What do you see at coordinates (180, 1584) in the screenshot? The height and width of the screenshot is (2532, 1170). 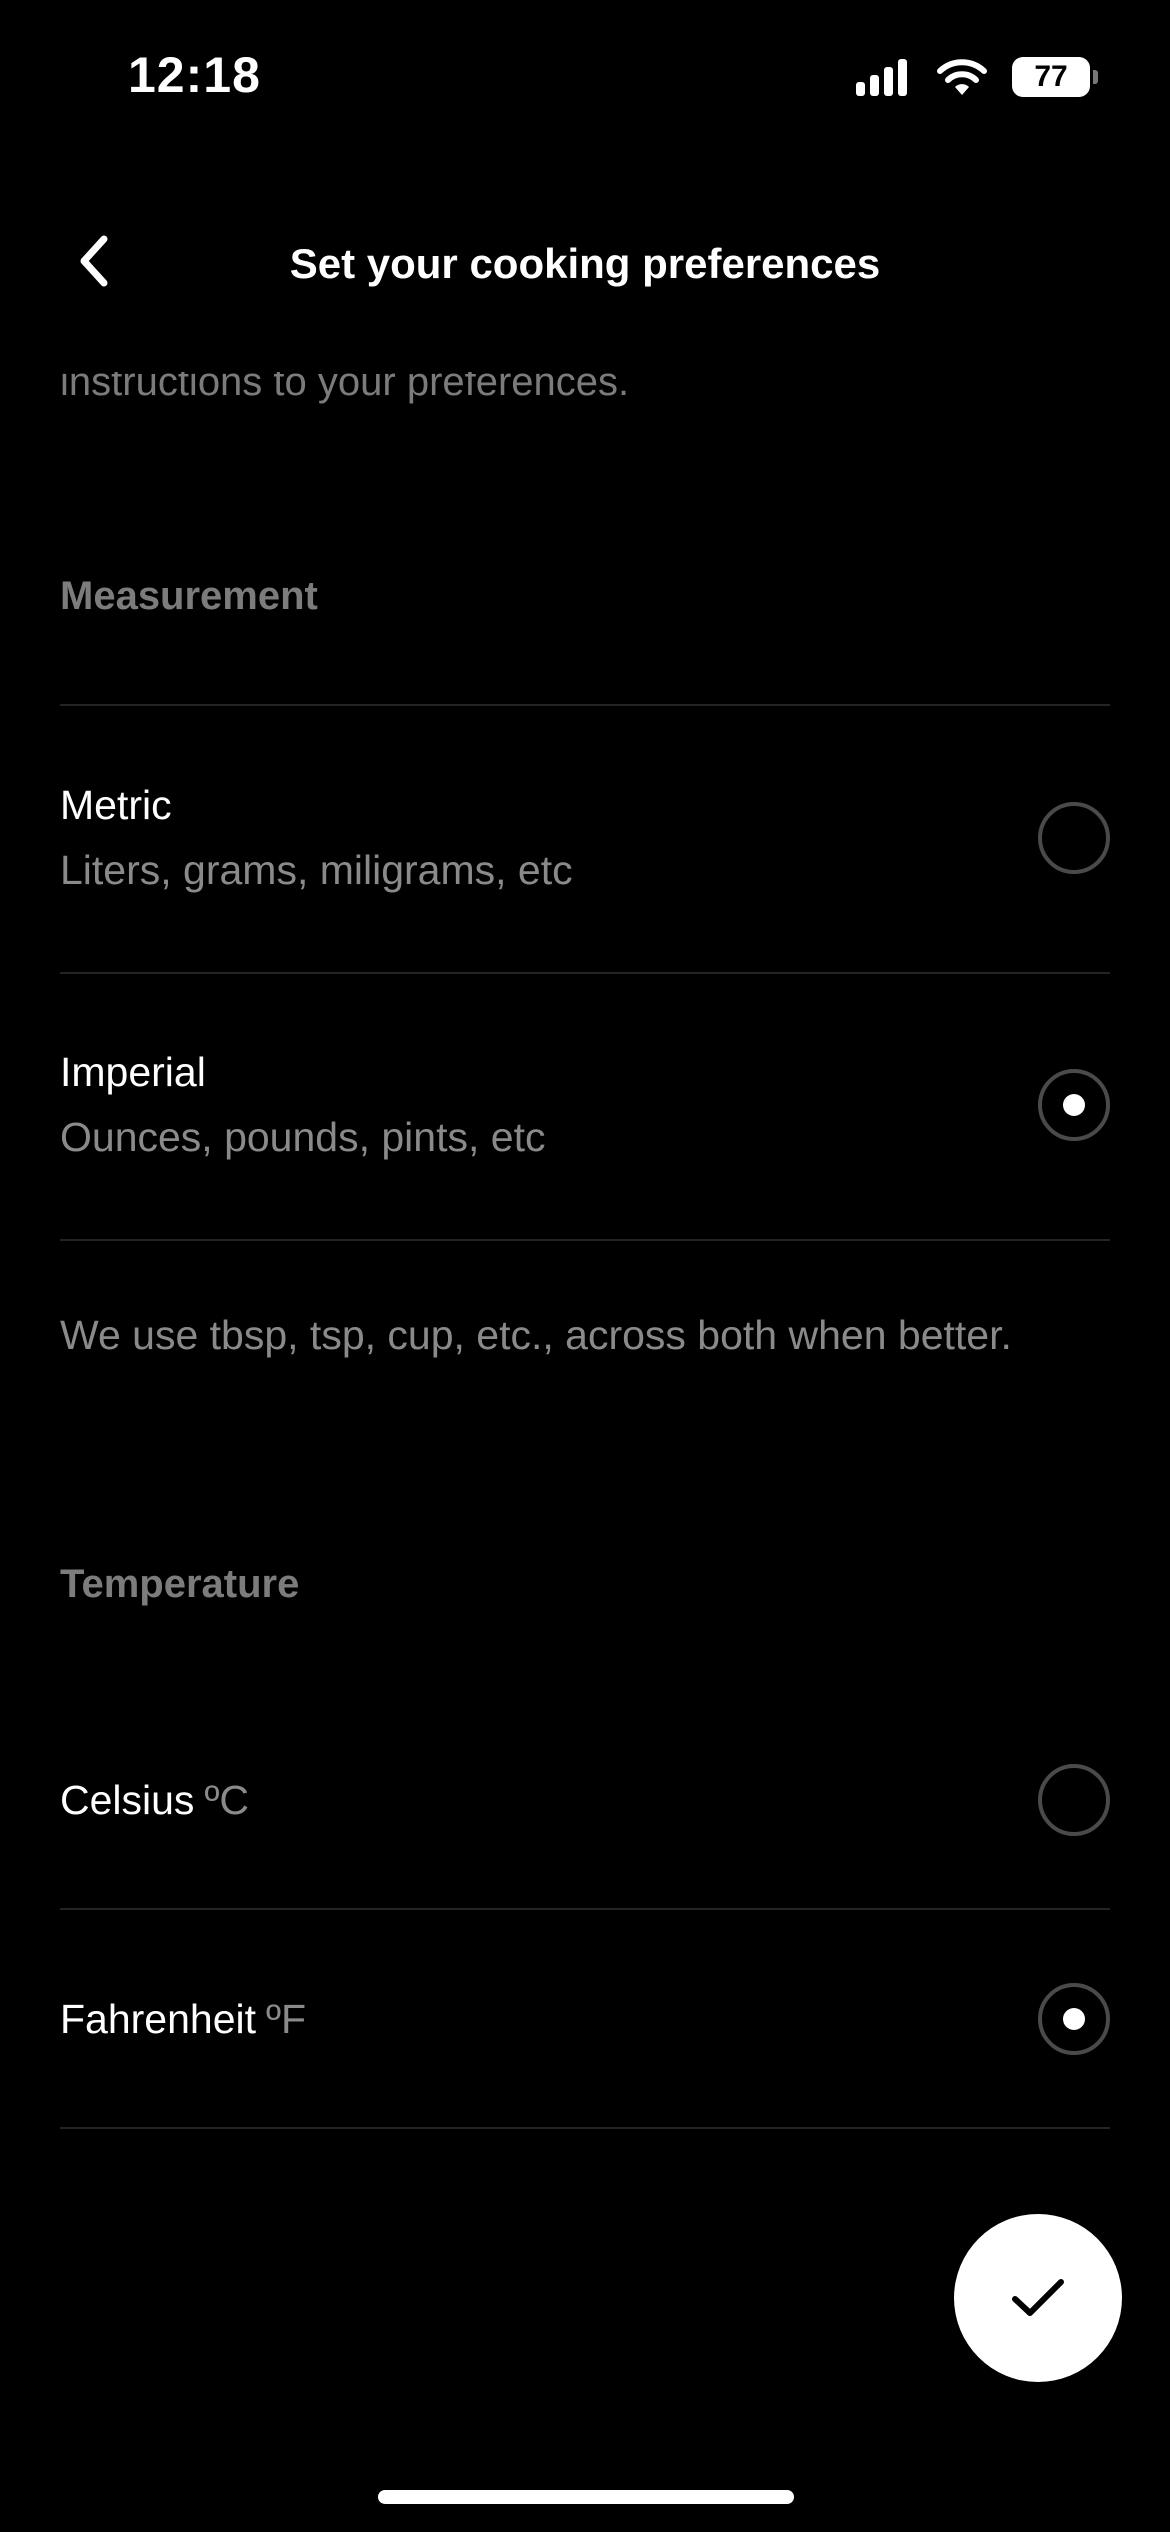 I see `temperature-heading: Temperature` at bounding box center [180, 1584].